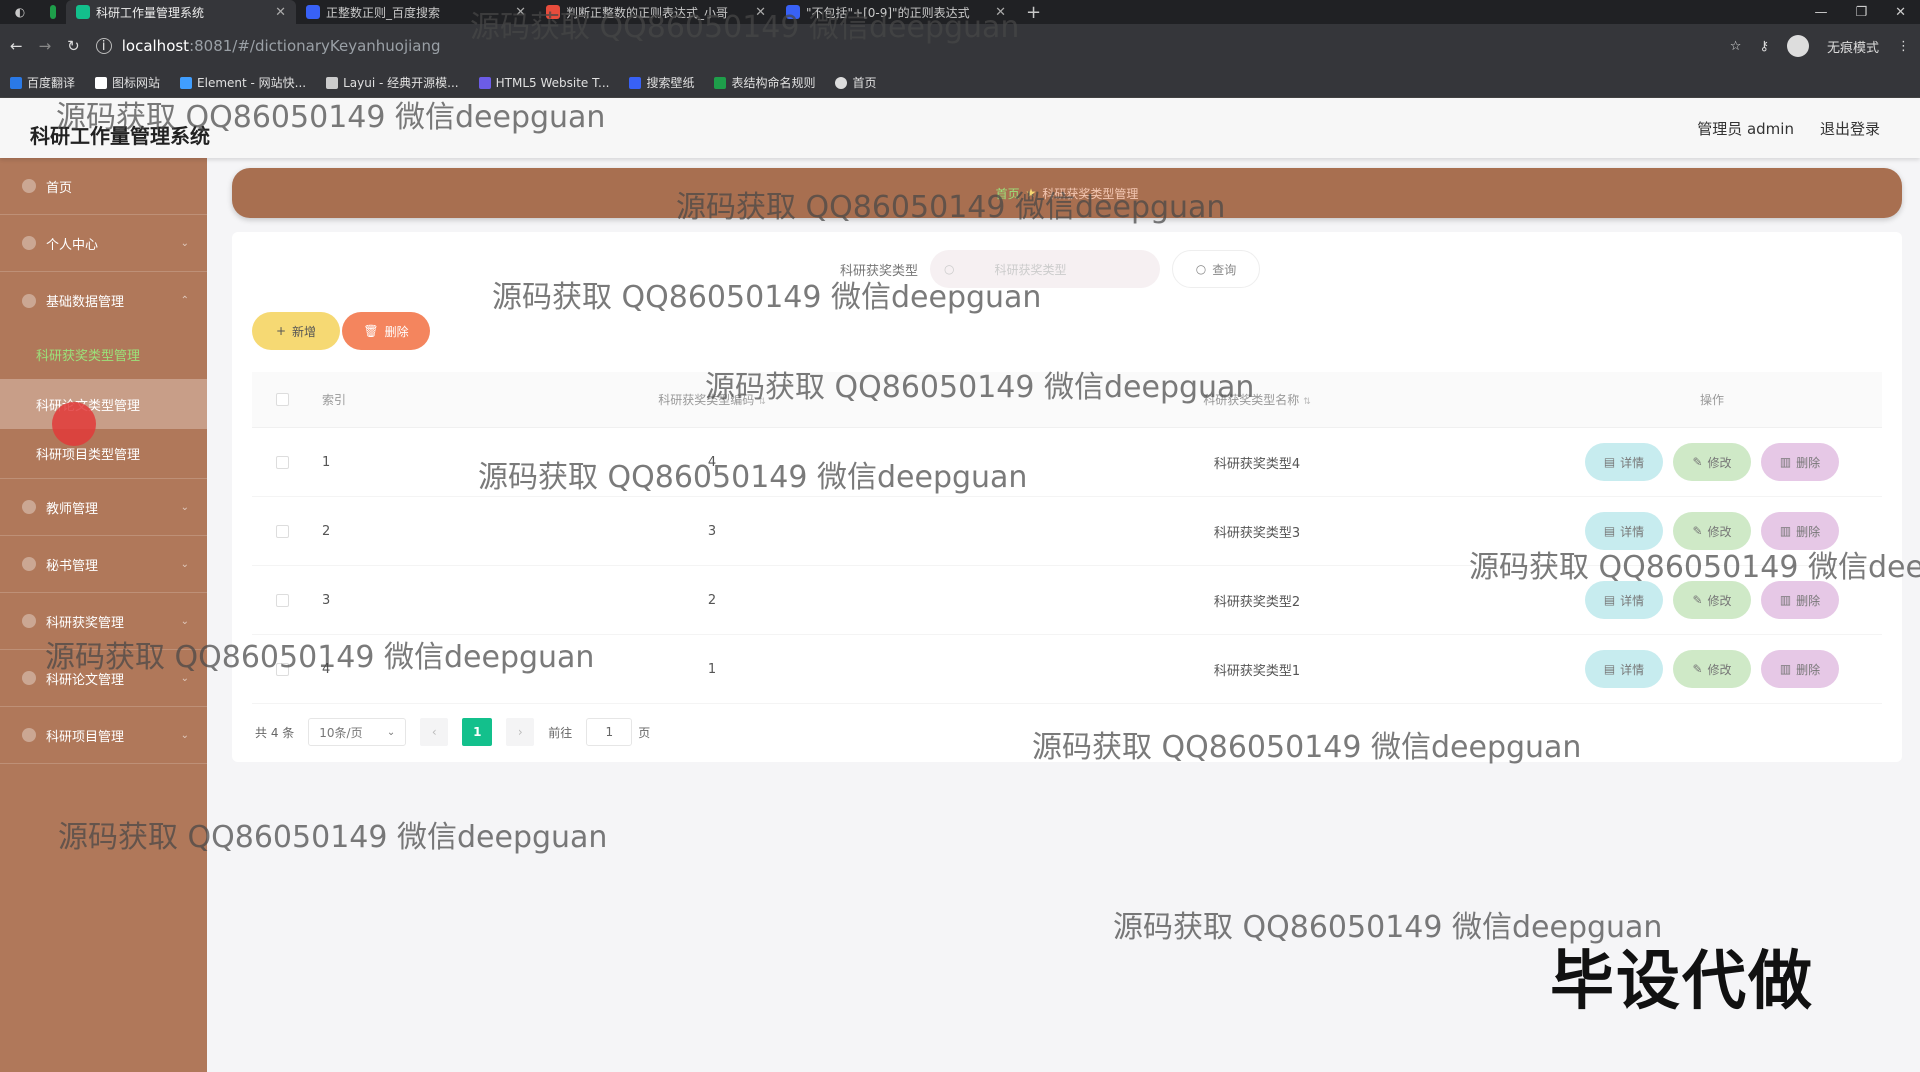 Image resolution: width=1920 pixels, height=1072 pixels. I want to click on award-icon, so click(29, 621).